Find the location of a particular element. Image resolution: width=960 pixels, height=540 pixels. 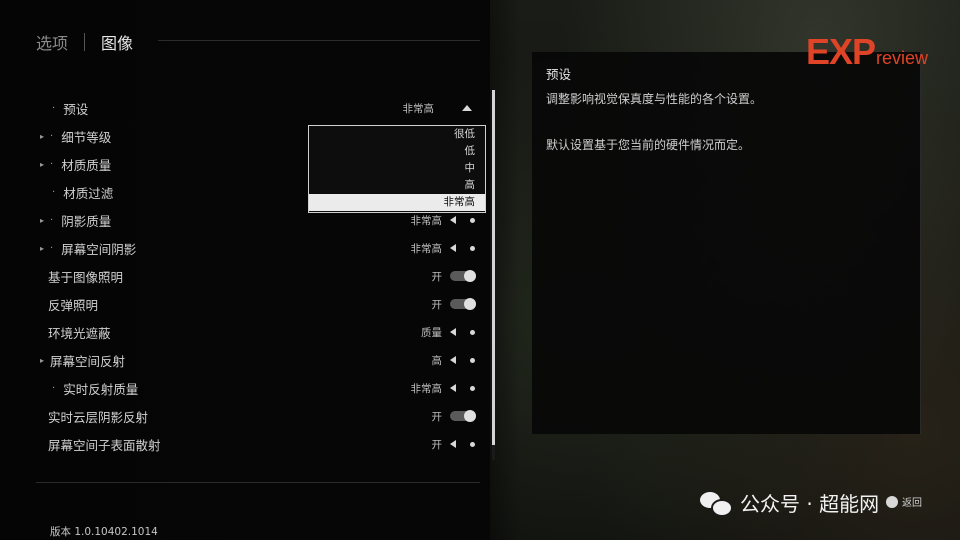

setting-label: 预设 is located at coordinates (76, 109).